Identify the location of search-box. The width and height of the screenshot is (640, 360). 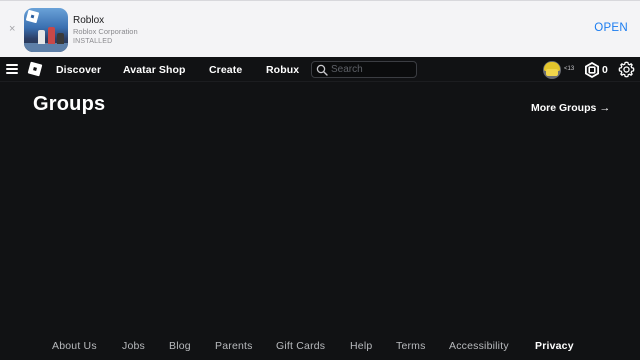
(364, 69).